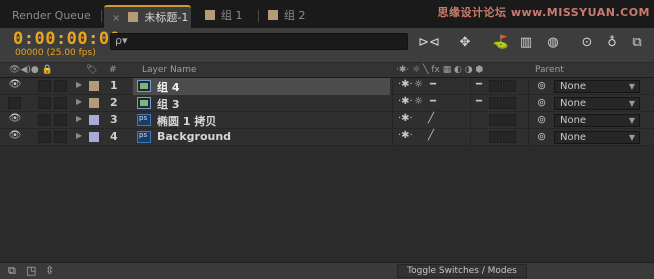 This screenshot has width=654, height=279. Describe the element at coordinates (258, 16) in the screenshot. I see `tab-divider` at that location.